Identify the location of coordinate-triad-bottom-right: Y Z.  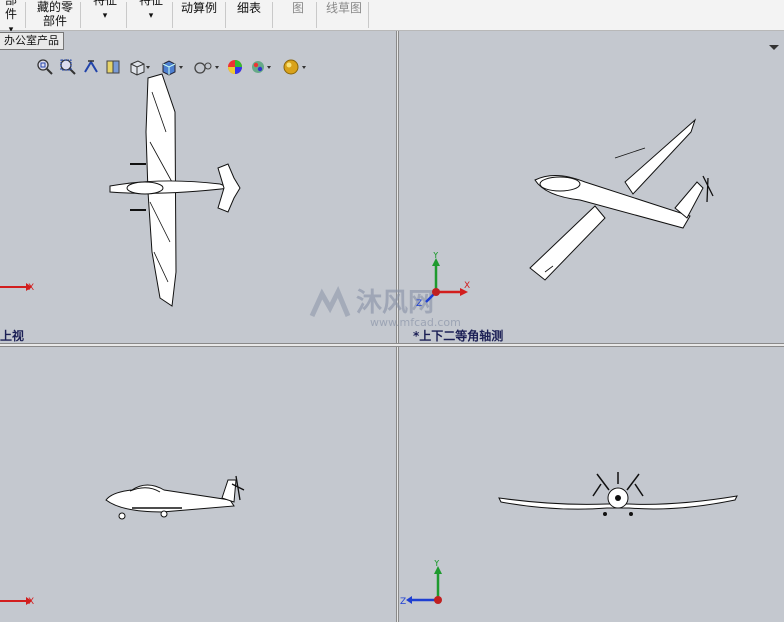
(421, 583).